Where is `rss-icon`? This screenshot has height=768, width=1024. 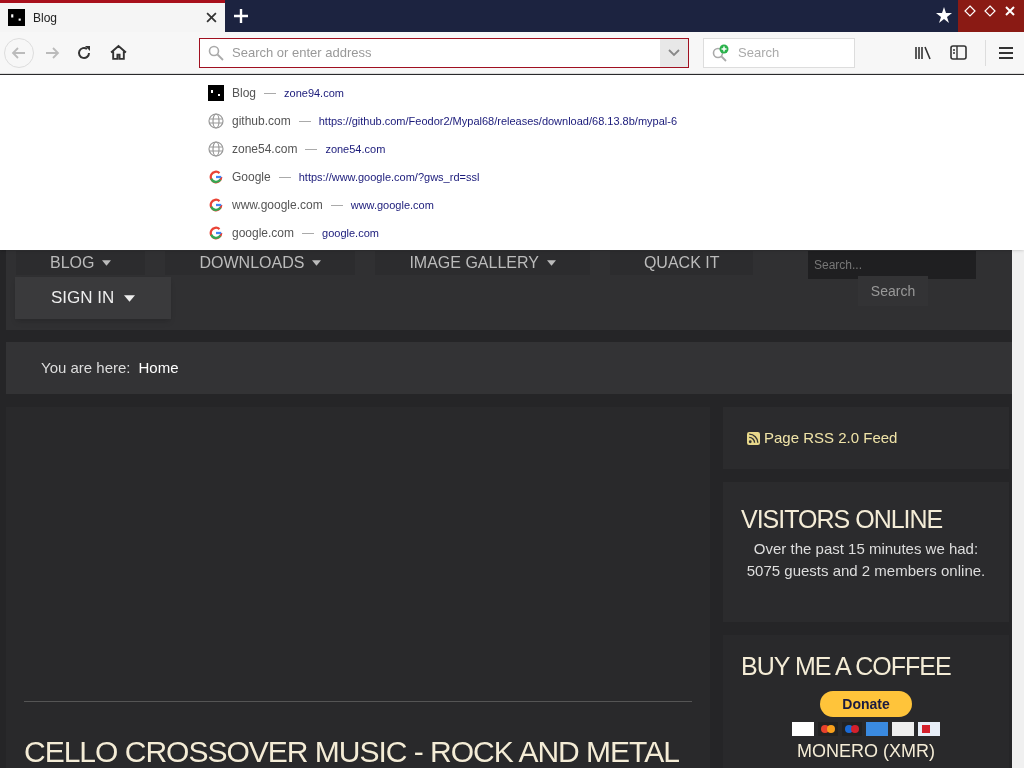
rss-icon is located at coordinates (753, 438).